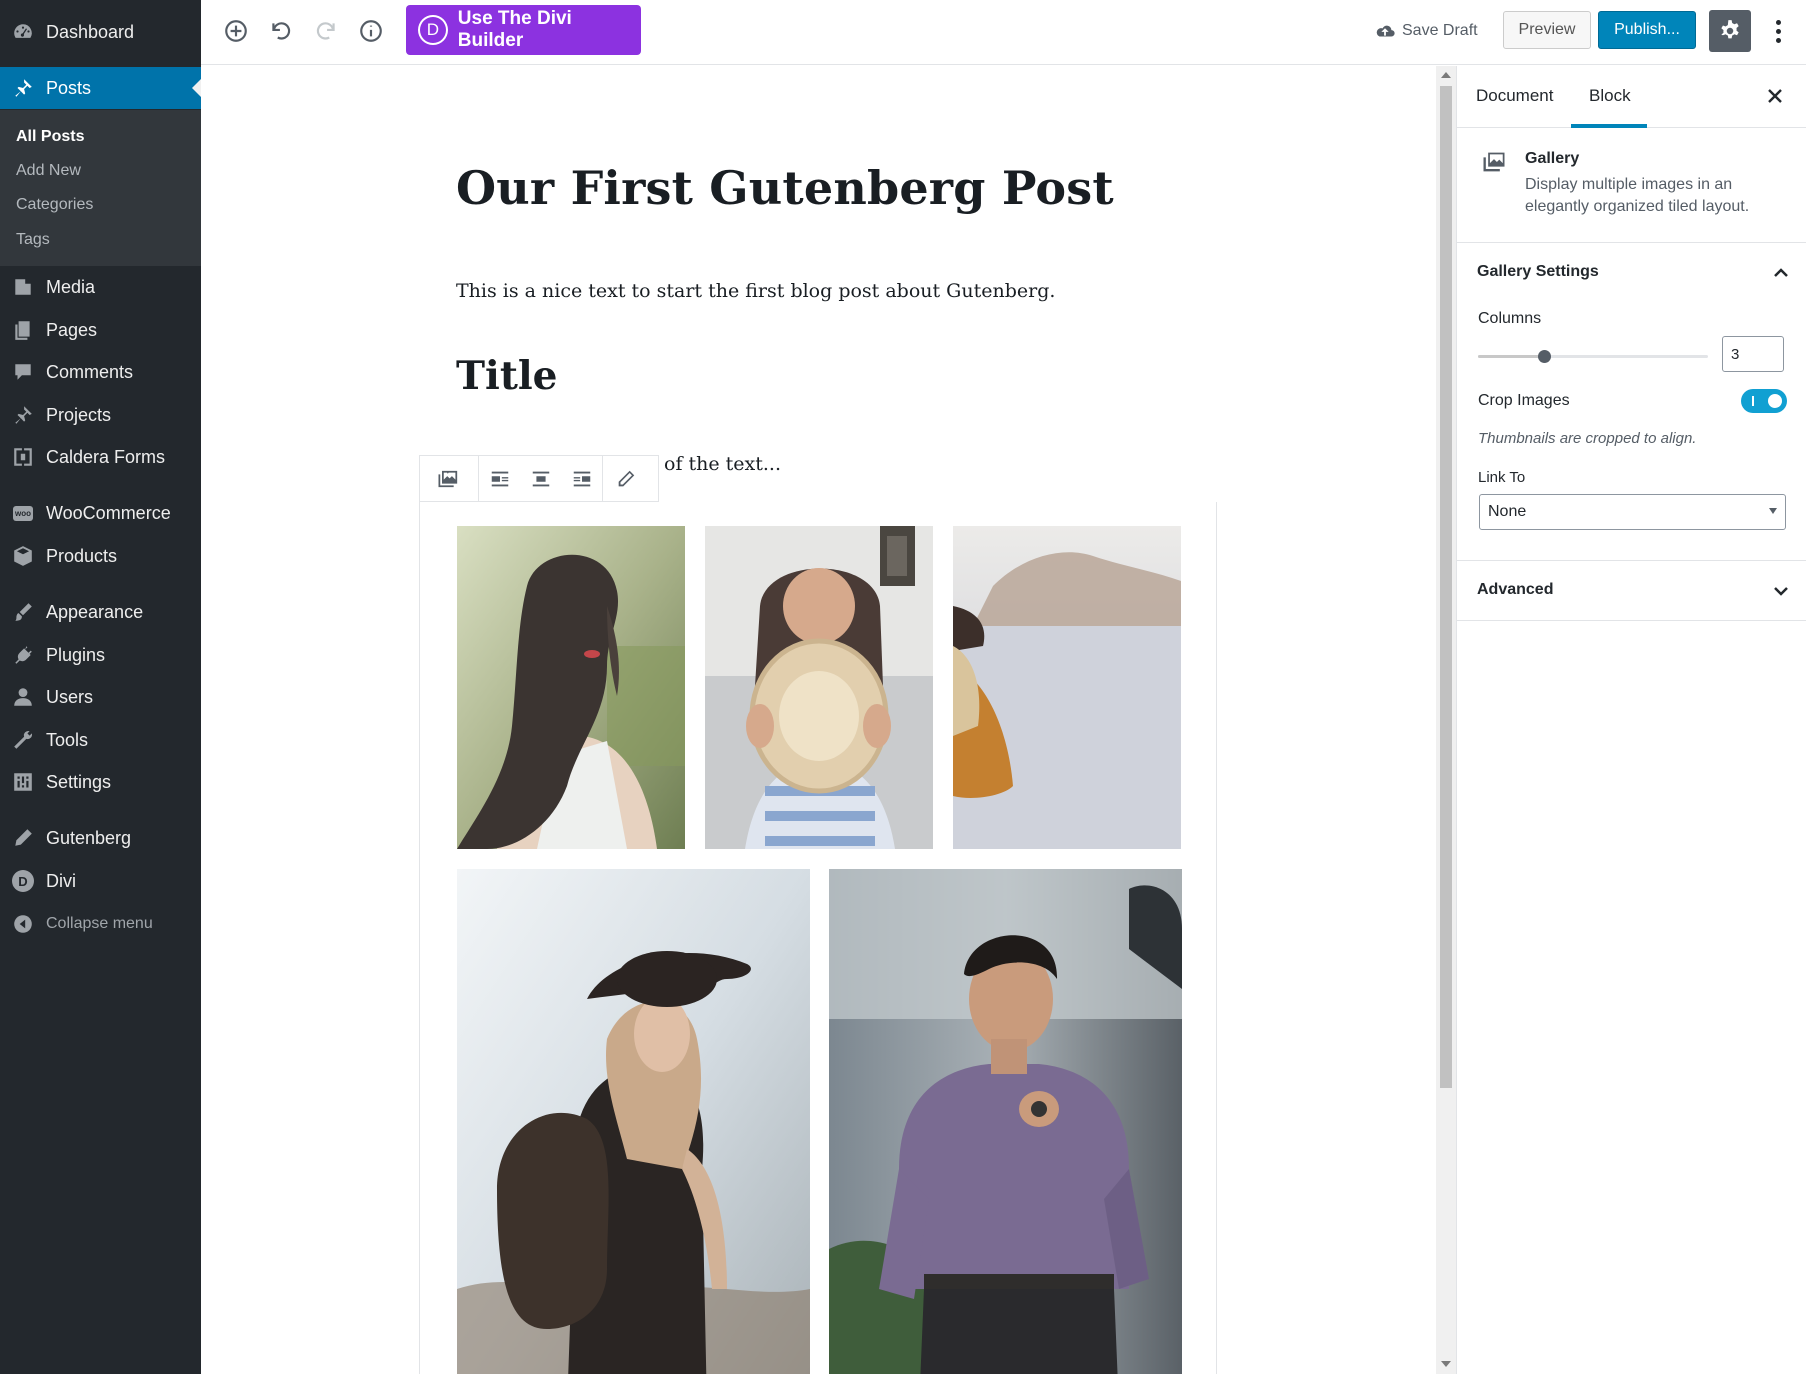  What do you see at coordinates (23, 372) in the screenshot?
I see `comment-bubble-icon` at bounding box center [23, 372].